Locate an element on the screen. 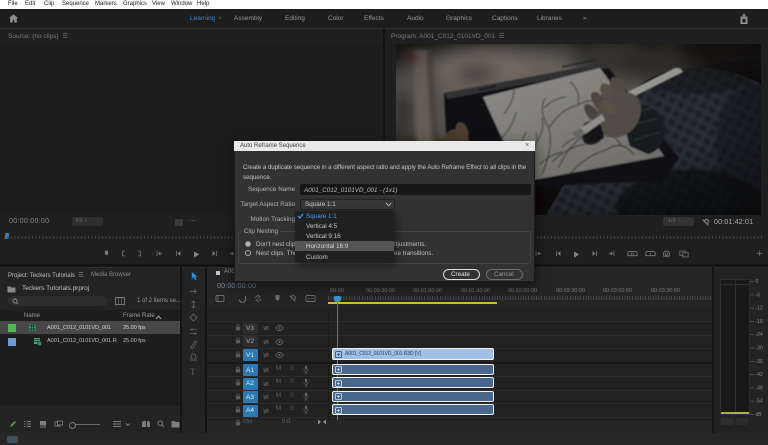 The height and width of the screenshot is (445, 768). svg-text: -54 is located at coordinates (759, 402).